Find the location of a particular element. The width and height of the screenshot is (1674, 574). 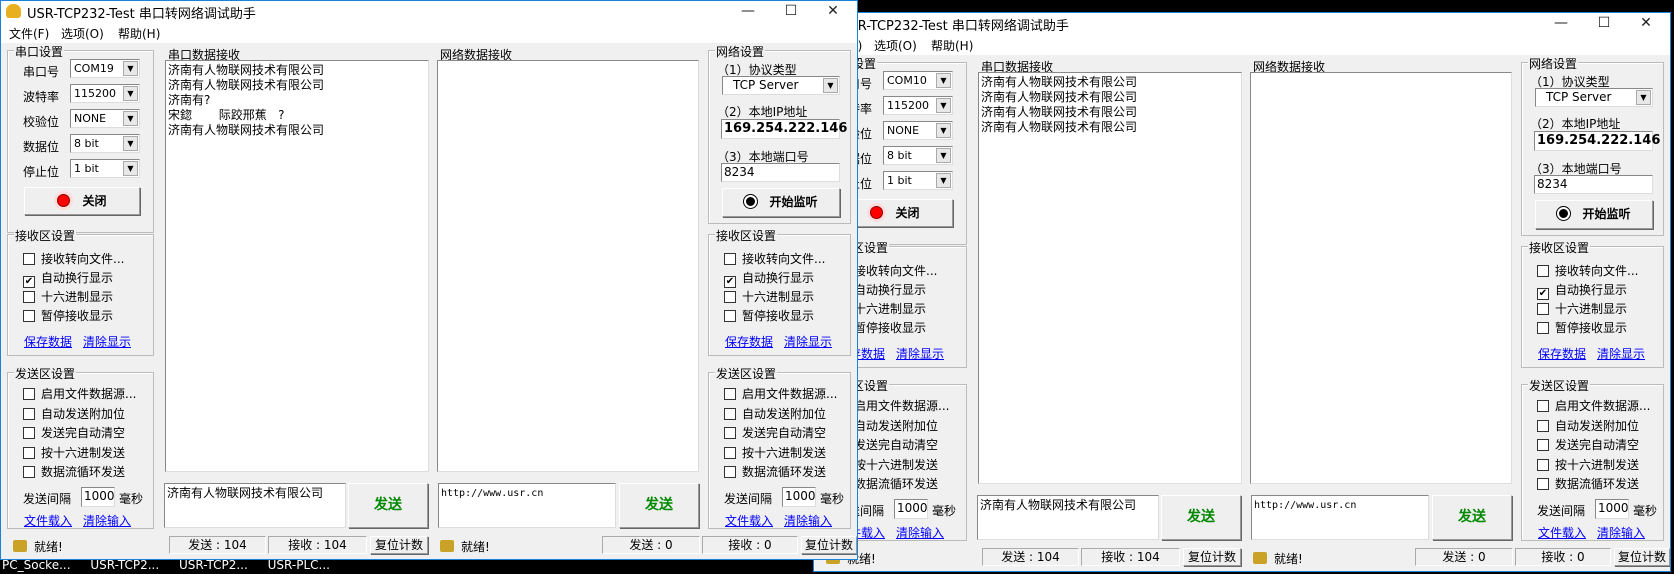

serial-reset-count-button: 复位计数 is located at coordinates (399, 545).